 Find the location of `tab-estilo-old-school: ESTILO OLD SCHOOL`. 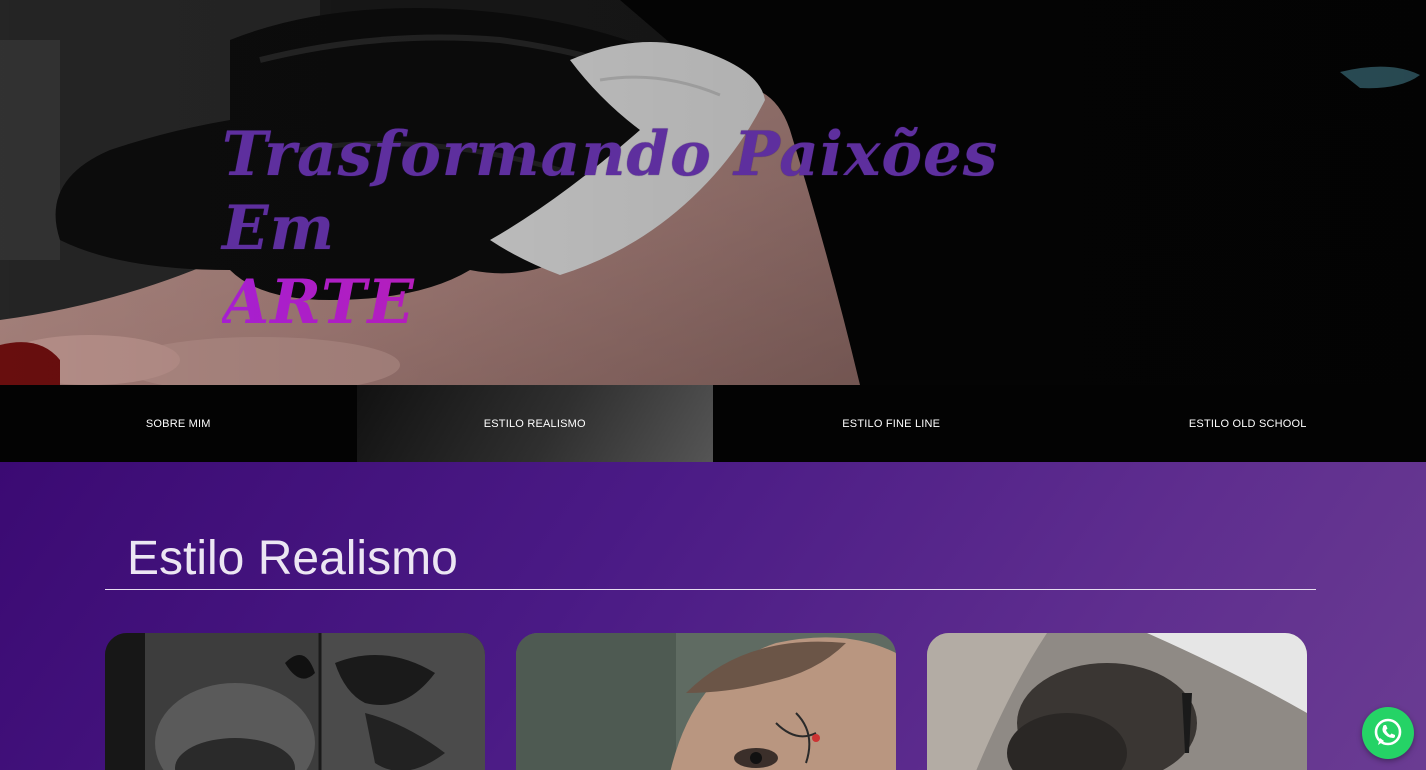

tab-estilo-old-school: ESTILO OLD SCHOOL is located at coordinates (1248, 423).